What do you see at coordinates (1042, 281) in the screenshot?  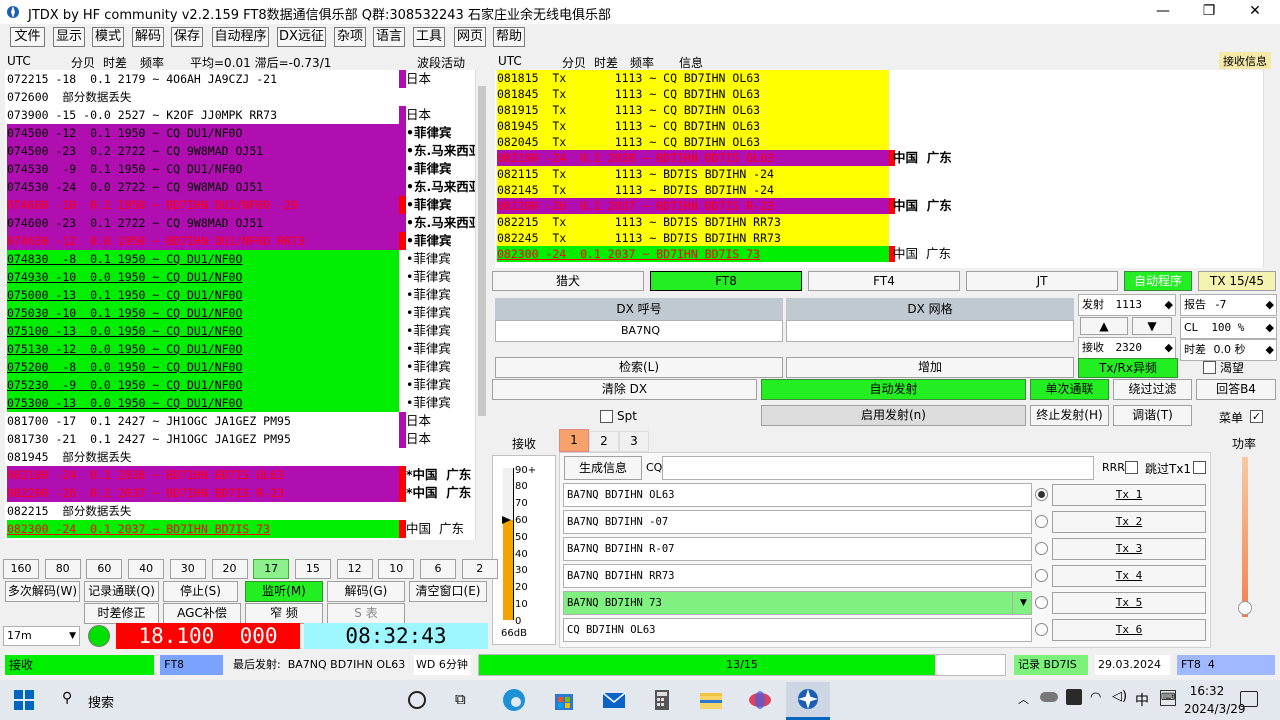 I see `jt-button: JT` at bounding box center [1042, 281].